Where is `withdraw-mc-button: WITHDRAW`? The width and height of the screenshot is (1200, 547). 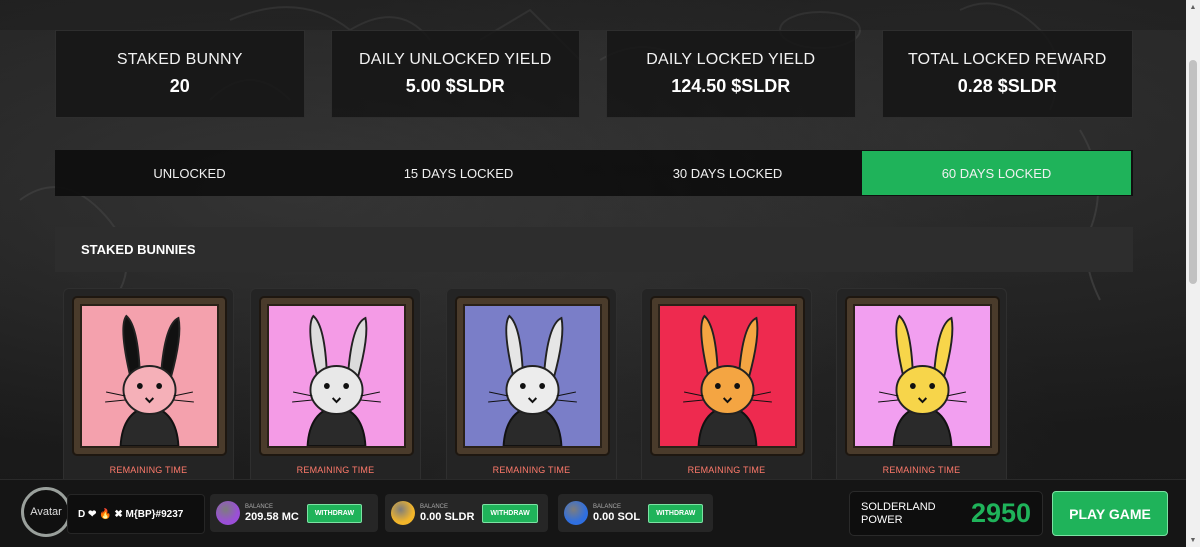 withdraw-mc-button: WITHDRAW is located at coordinates (334, 513).